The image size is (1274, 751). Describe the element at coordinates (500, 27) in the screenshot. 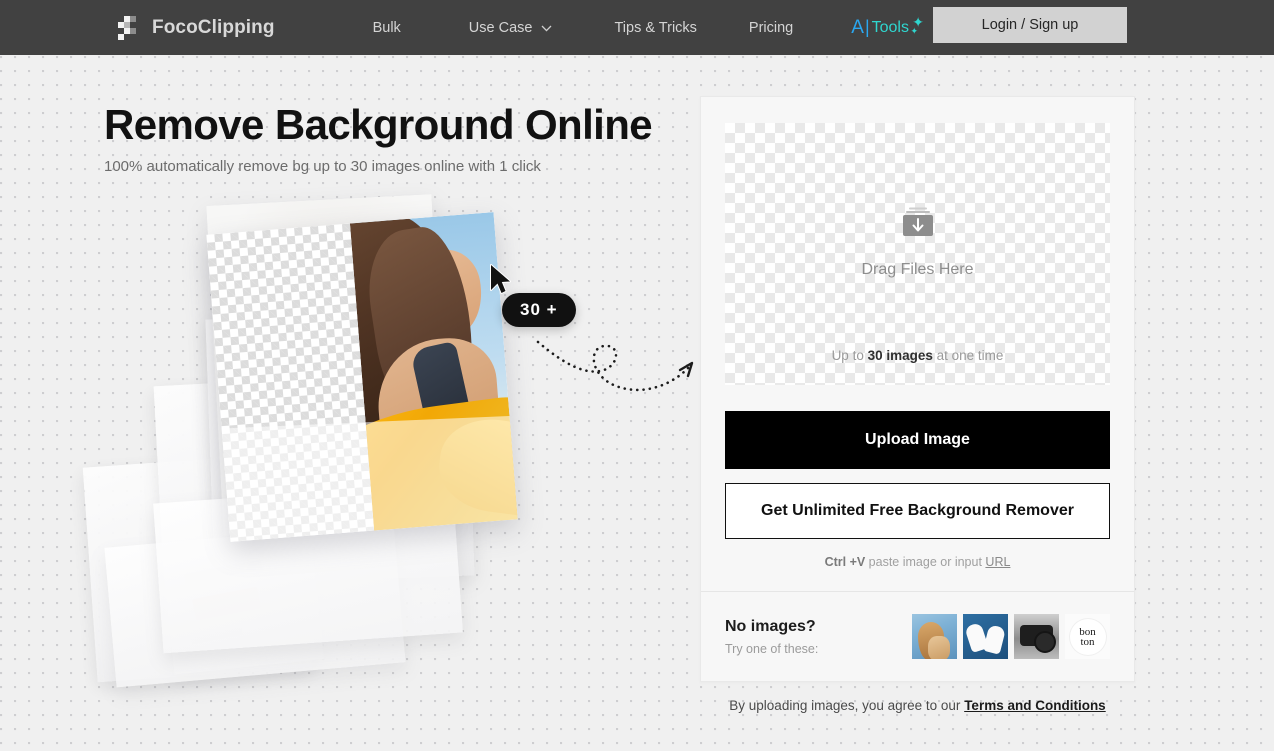

I see `nav-item-label: Use Case` at that location.